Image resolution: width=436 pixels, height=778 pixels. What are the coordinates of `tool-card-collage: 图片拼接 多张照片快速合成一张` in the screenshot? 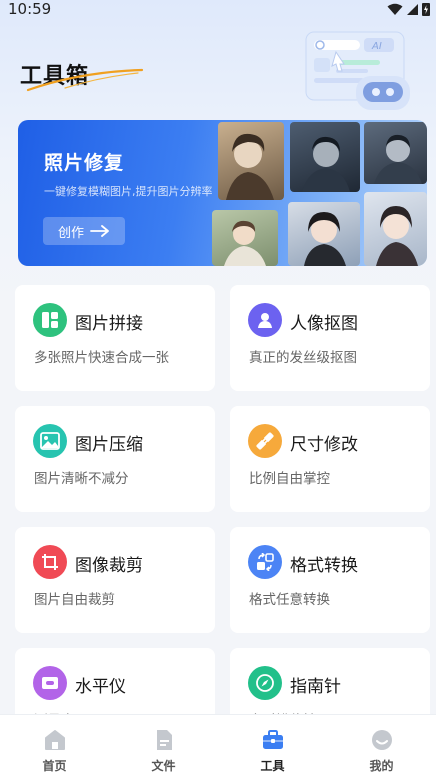 It's located at (115, 338).